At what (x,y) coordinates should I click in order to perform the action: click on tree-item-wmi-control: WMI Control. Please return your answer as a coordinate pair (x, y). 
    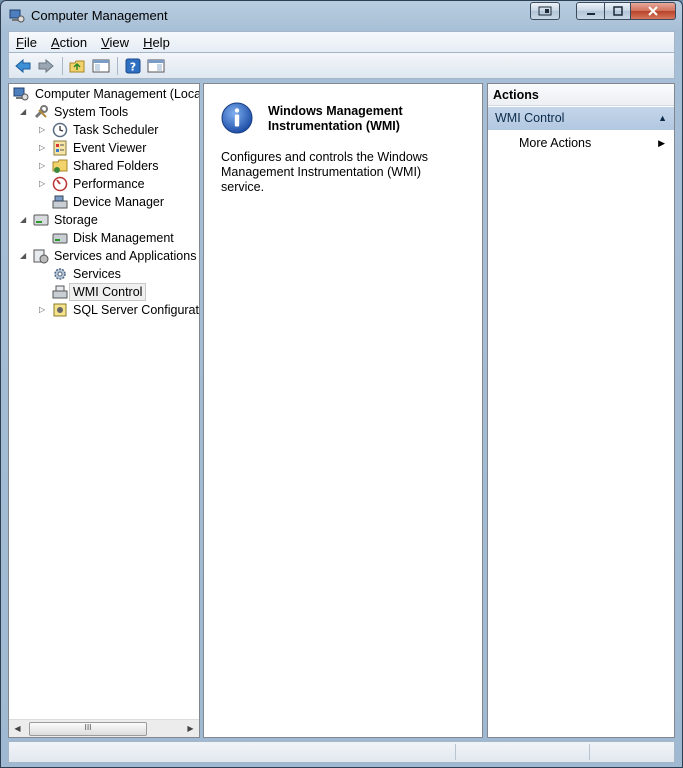
    Looking at the image, I should click on (104, 292).